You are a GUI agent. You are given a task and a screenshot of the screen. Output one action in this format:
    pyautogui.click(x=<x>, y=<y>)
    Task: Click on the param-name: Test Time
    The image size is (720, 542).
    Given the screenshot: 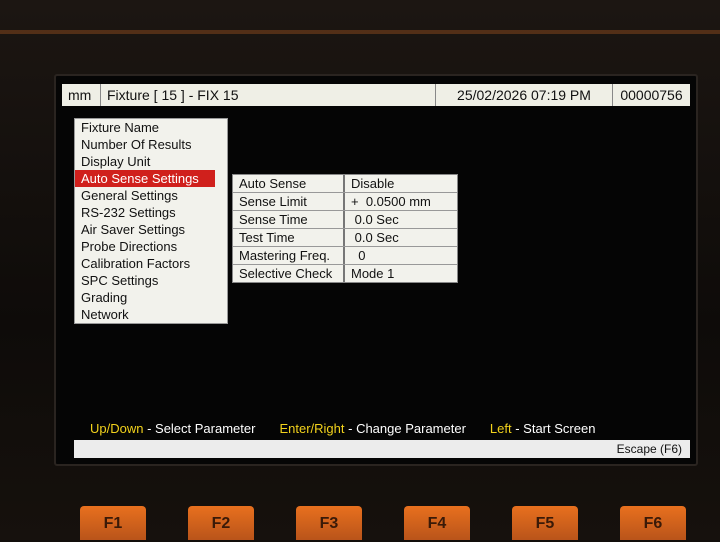 What is the action you would take?
    pyautogui.click(x=289, y=237)
    